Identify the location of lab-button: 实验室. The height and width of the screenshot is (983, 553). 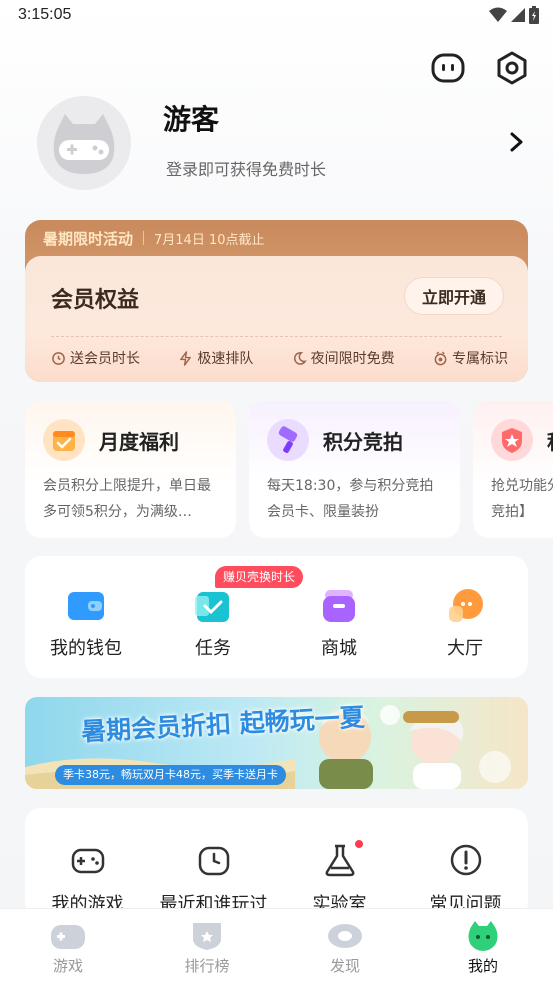
(339, 879).